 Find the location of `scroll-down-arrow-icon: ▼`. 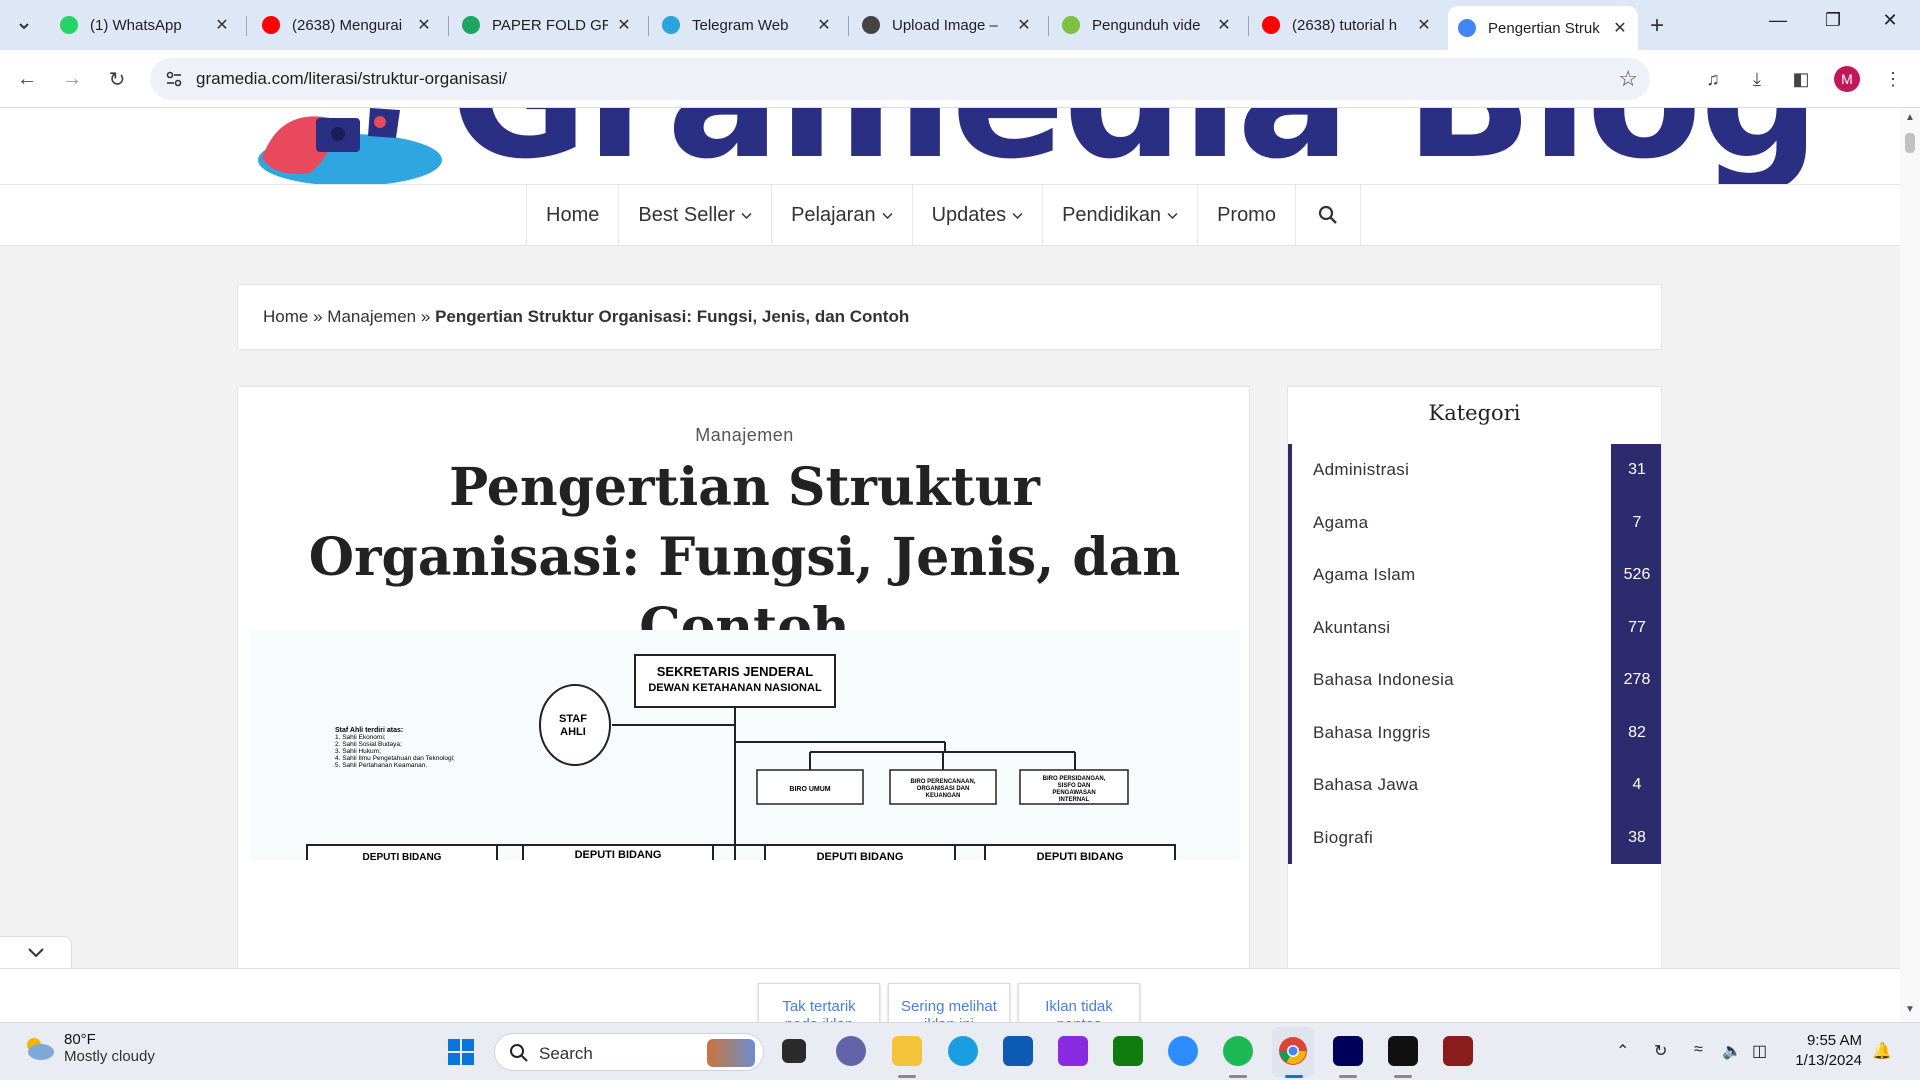

scroll-down-arrow-icon: ▼ is located at coordinates (1910, 1009).